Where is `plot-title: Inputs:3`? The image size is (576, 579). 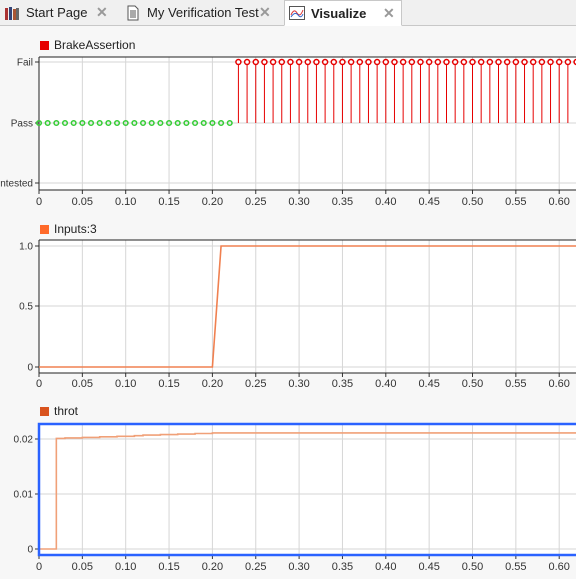 plot-title: Inputs:3 is located at coordinates (68, 229).